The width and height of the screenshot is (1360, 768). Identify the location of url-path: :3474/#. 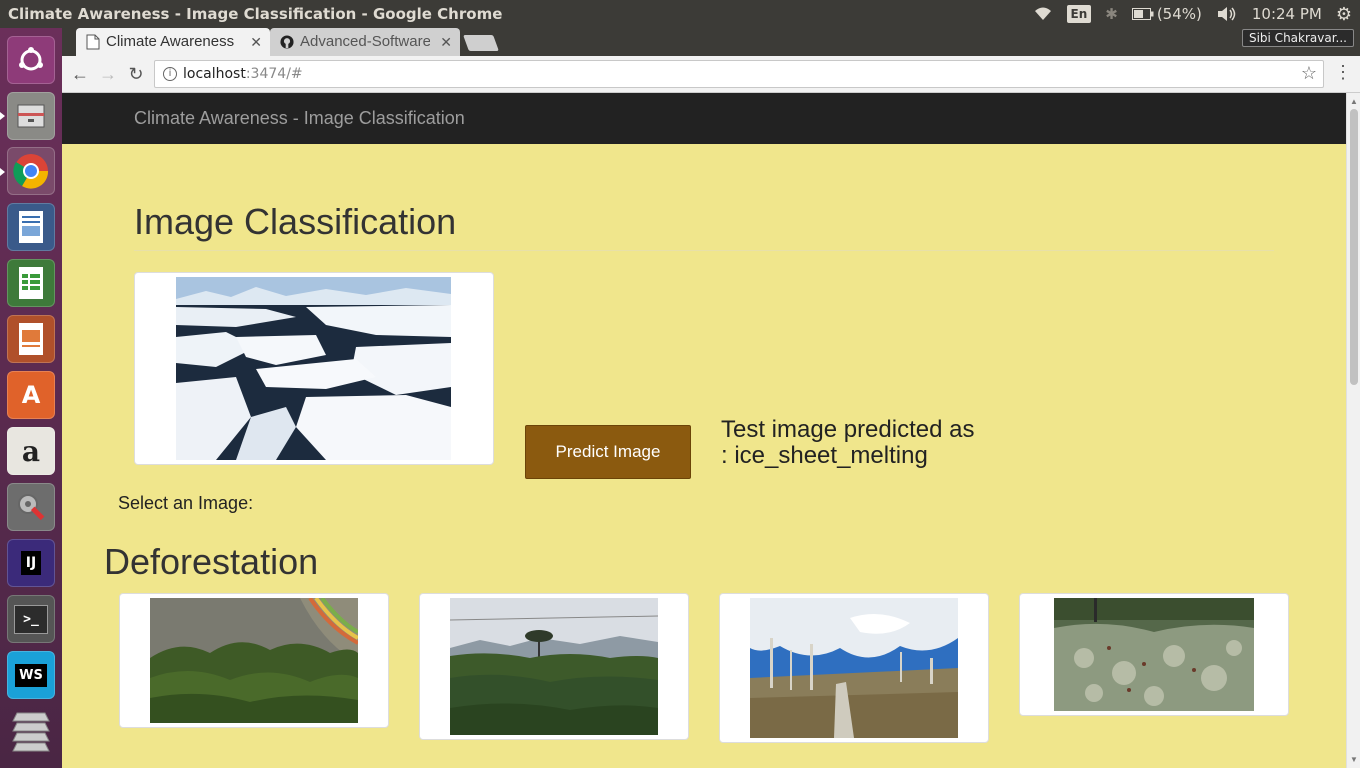
(274, 74).